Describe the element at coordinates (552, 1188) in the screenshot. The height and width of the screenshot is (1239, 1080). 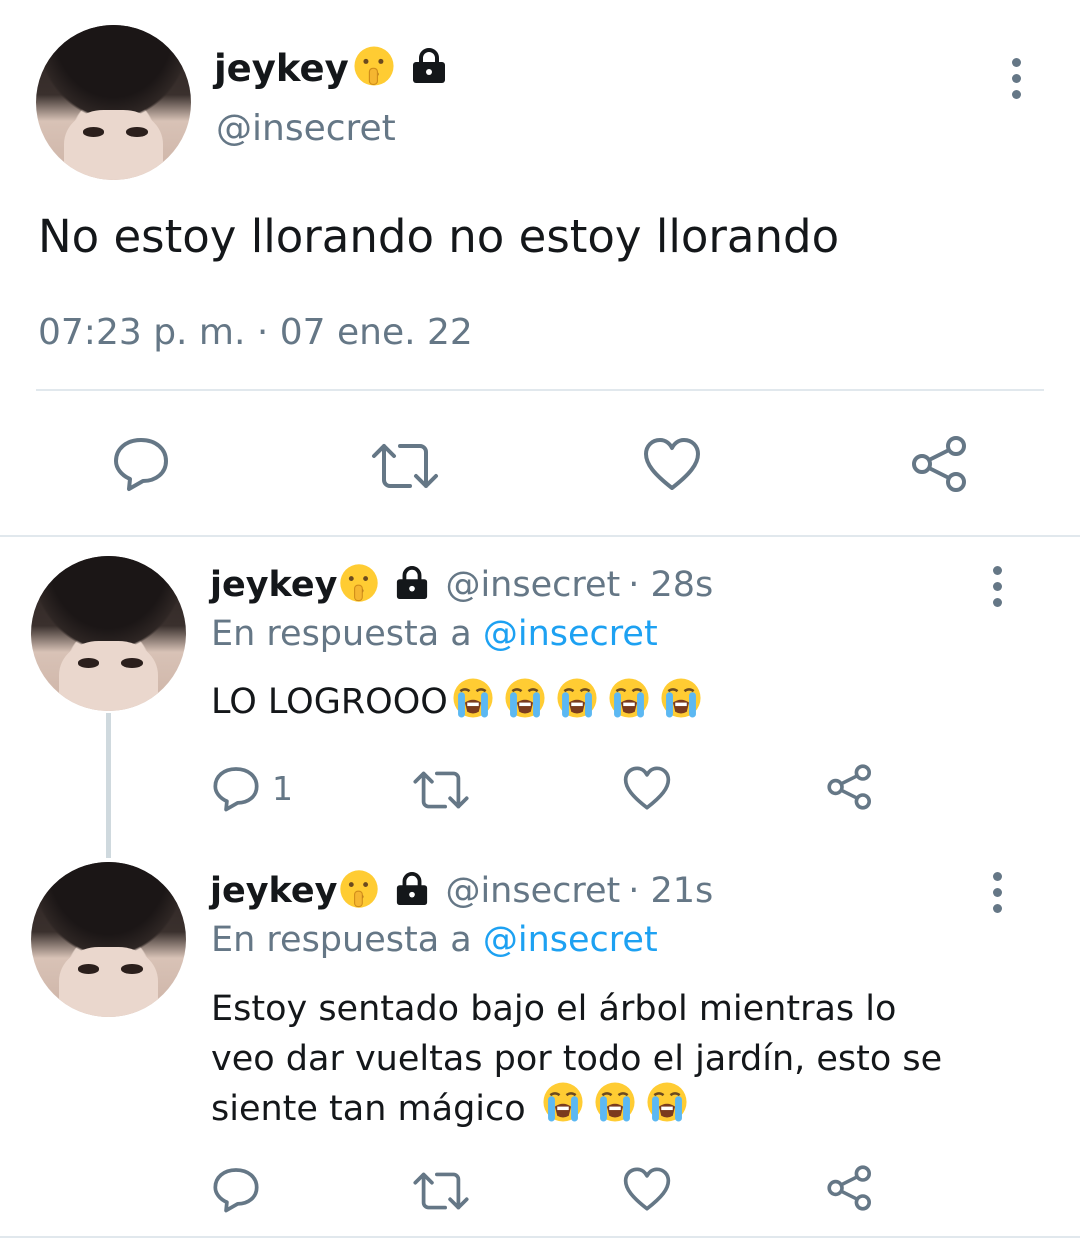
I see `reply-actions` at that location.